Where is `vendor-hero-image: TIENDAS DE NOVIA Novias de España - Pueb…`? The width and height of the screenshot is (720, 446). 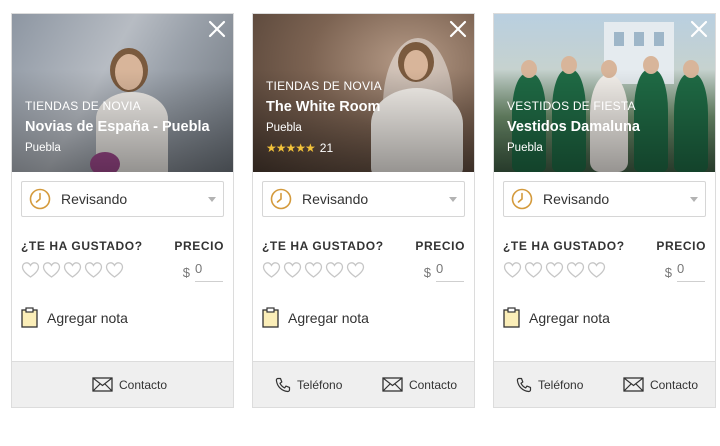 vendor-hero-image: TIENDAS DE NOVIA Novias de España - Pueb… is located at coordinates (122, 93).